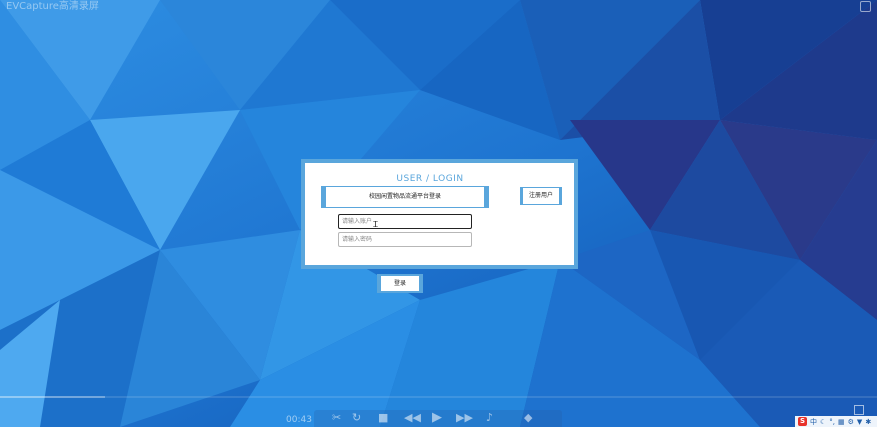 The image size is (877, 427). I want to click on fast-forward-icon: ▶▶, so click(464, 417).